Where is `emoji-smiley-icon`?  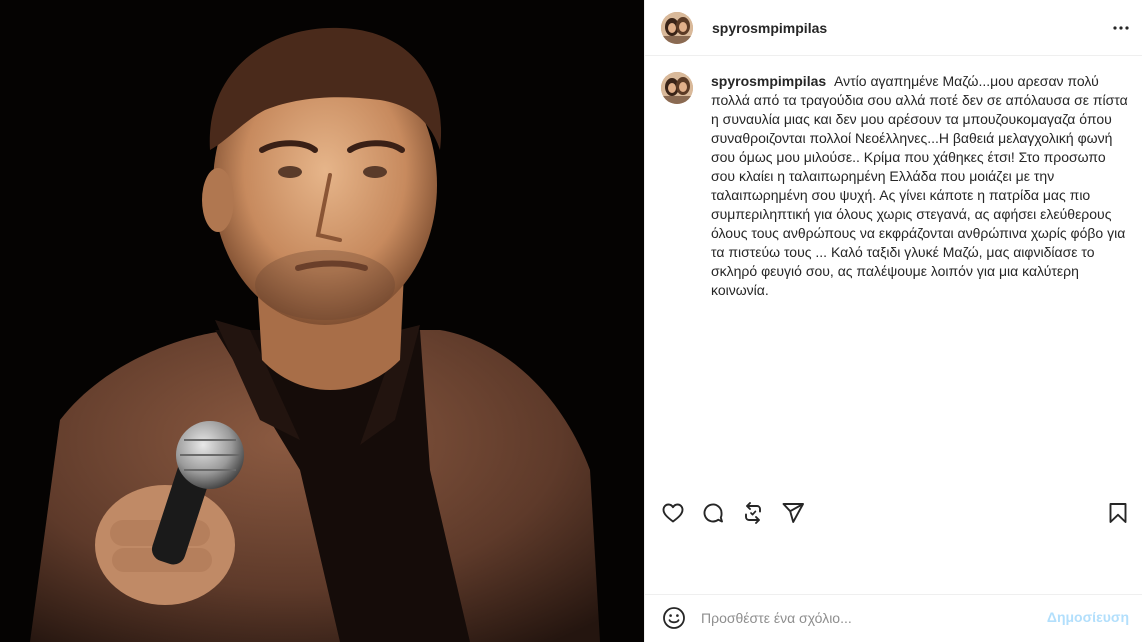
emoji-smiley-icon is located at coordinates (674, 618).